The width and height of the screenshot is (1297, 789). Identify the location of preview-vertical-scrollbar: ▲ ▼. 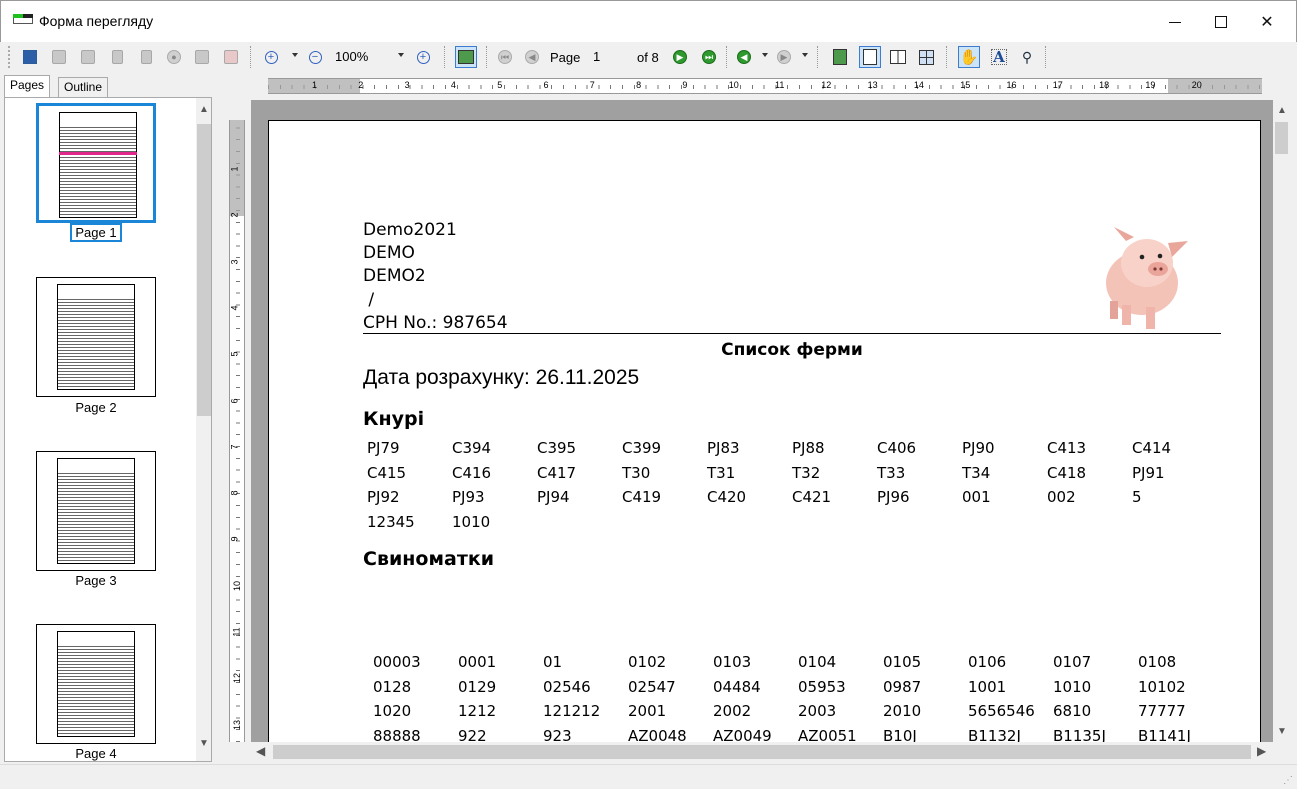
(1281, 421).